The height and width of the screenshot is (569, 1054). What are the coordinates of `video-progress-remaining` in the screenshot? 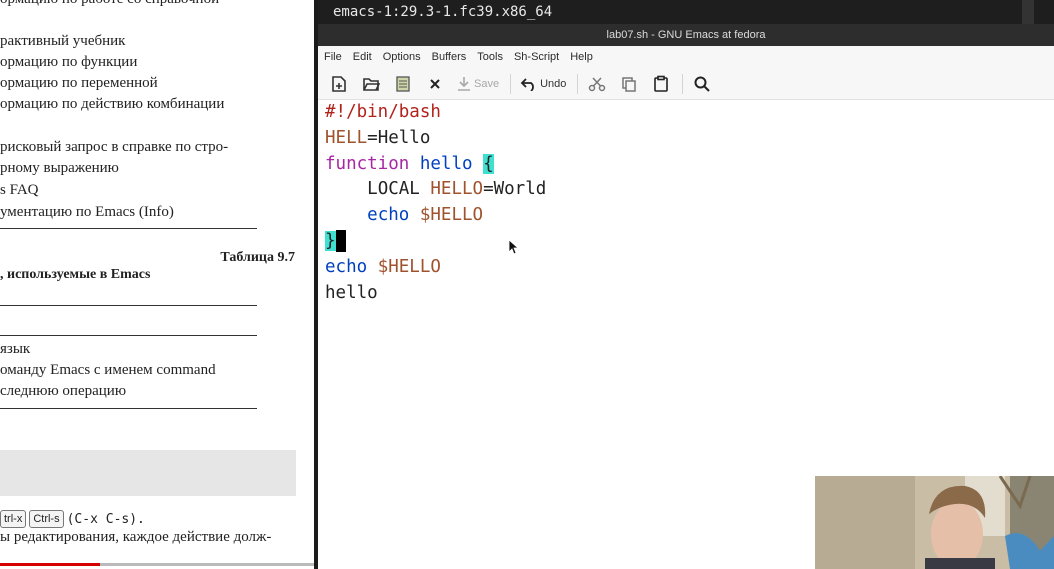 It's located at (207, 564).